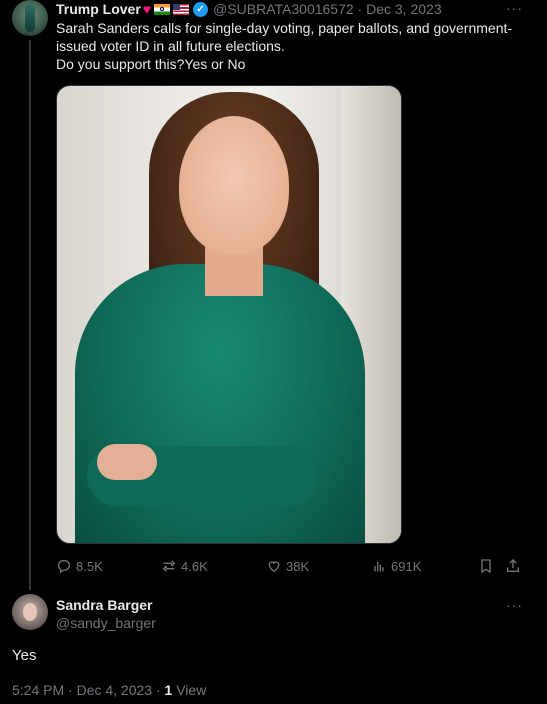  I want to click on repost-count: 4.6K, so click(194, 566).